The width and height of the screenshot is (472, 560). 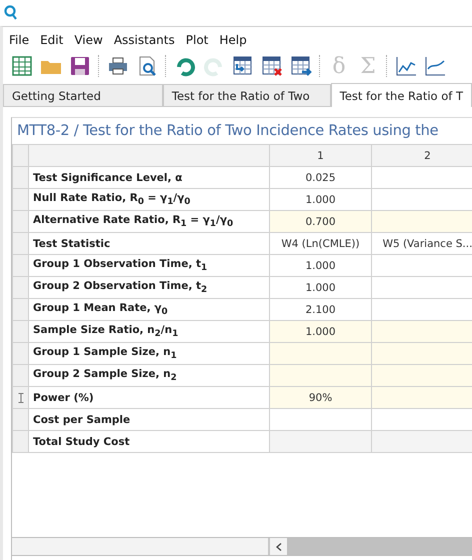 I want to click on row-label: Group 2 Sample Size, n$_{2}$, so click(x=149, y=375).